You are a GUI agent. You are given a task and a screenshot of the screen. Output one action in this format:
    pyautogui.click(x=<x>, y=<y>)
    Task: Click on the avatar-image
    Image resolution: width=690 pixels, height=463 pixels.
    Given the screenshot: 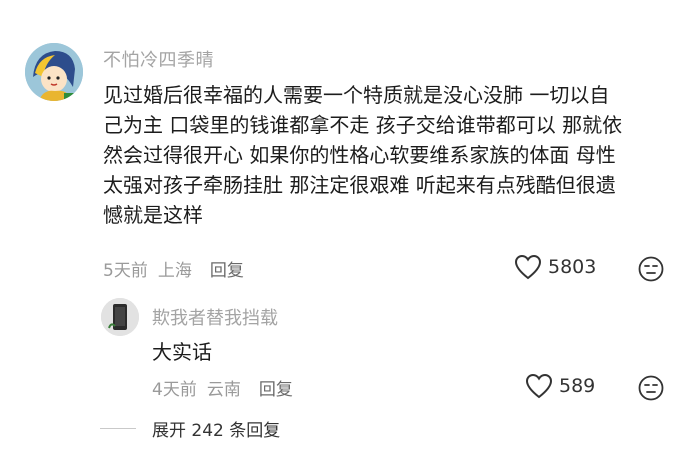 What is the action you would take?
    pyautogui.click(x=54, y=72)
    